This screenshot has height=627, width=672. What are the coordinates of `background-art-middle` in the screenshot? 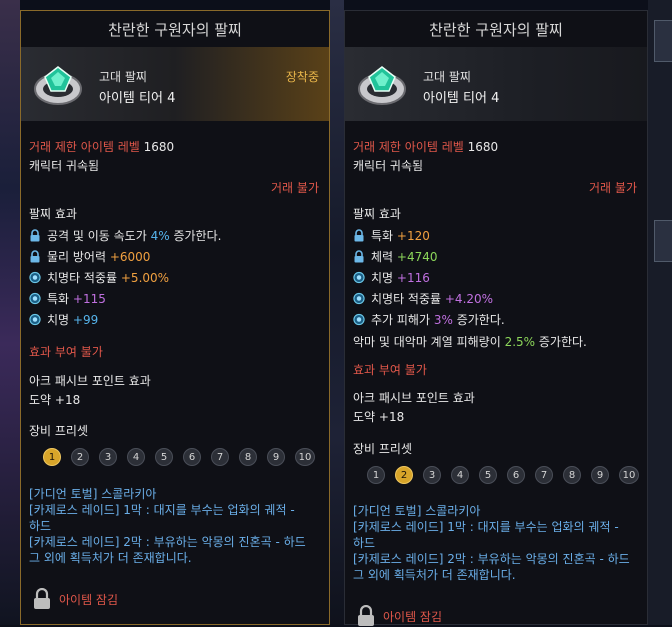 It's located at (337, 312).